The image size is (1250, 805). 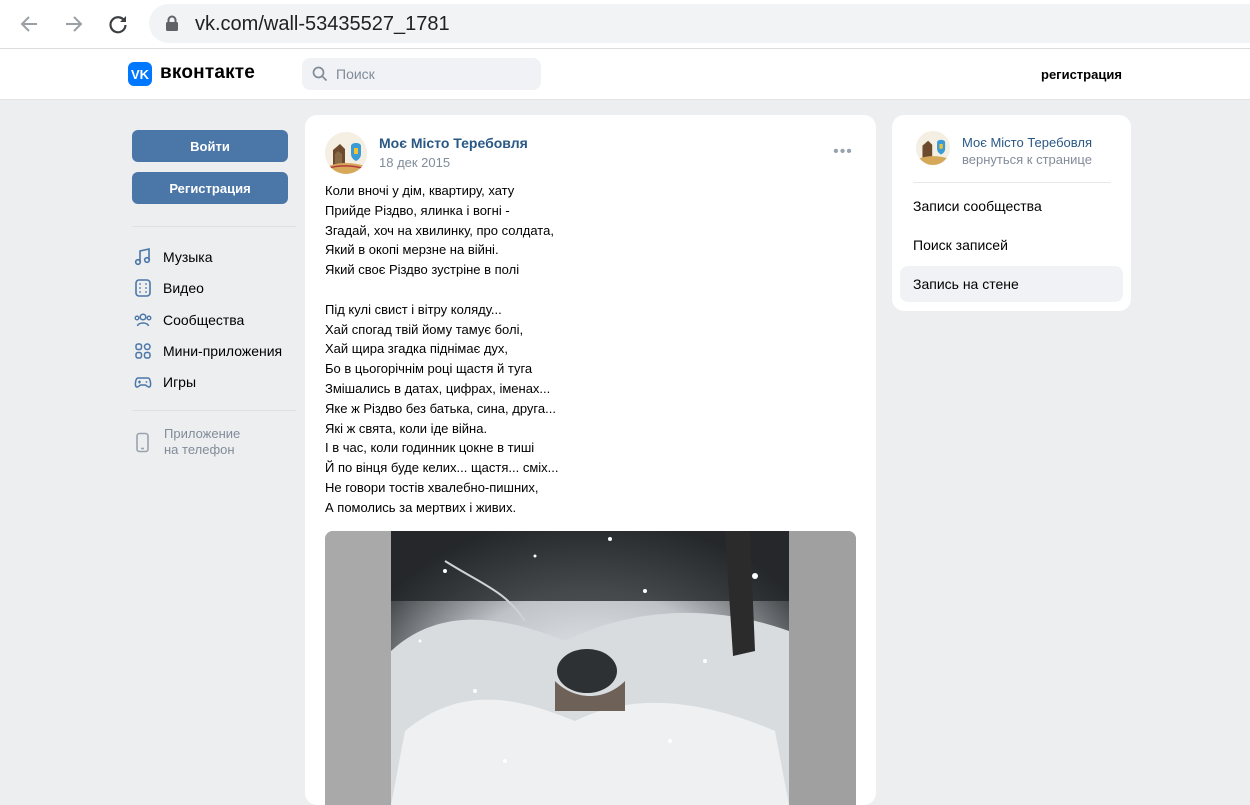 I want to click on post-line, so click(x=590, y=290).